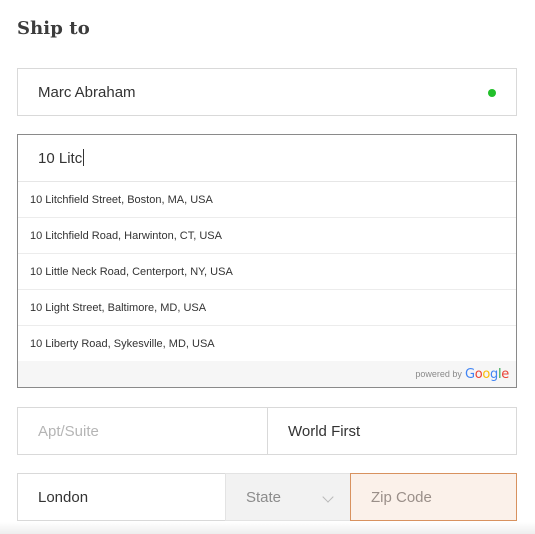  What do you see at coordinates (142, 431) in the screenshot?
I see `apt-suite-field: Apt/Suite` at bounding box center [142, 431].